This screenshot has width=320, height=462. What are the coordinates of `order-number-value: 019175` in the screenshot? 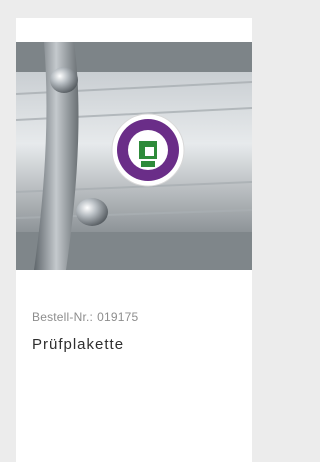 It's located at (118, 317).